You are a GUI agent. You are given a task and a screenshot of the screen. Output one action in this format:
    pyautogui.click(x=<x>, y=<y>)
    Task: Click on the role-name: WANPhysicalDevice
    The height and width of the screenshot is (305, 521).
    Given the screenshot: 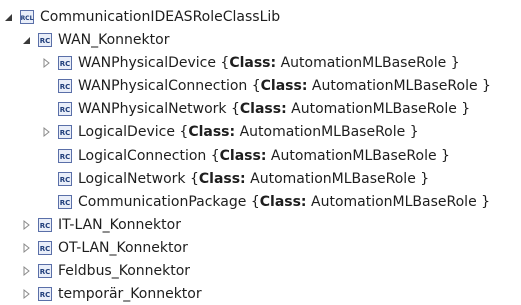 What is the action you would take?
    pyautogui.click(x=147, y=63)
    